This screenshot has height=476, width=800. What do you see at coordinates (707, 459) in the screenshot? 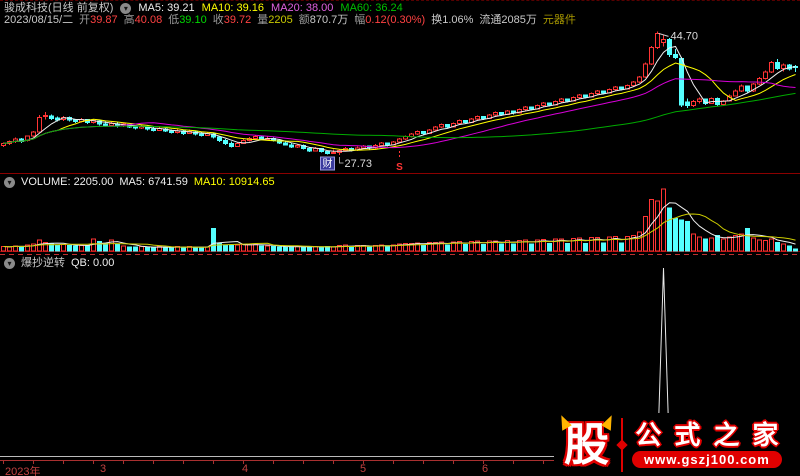
I see `logo-url: www.gszj100.com` at bounding box center [707, 459].